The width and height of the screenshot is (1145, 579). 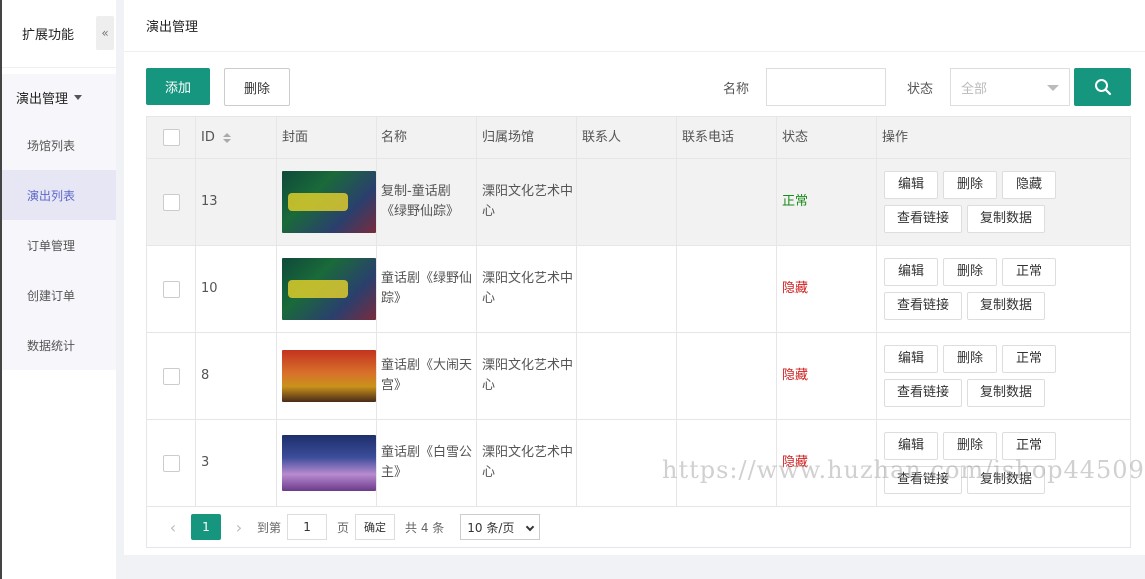 What do you see at coordinates (527, 137) in the screenshot?
I see `header-venue: 归属场馆` at bounding box center [527, 137].